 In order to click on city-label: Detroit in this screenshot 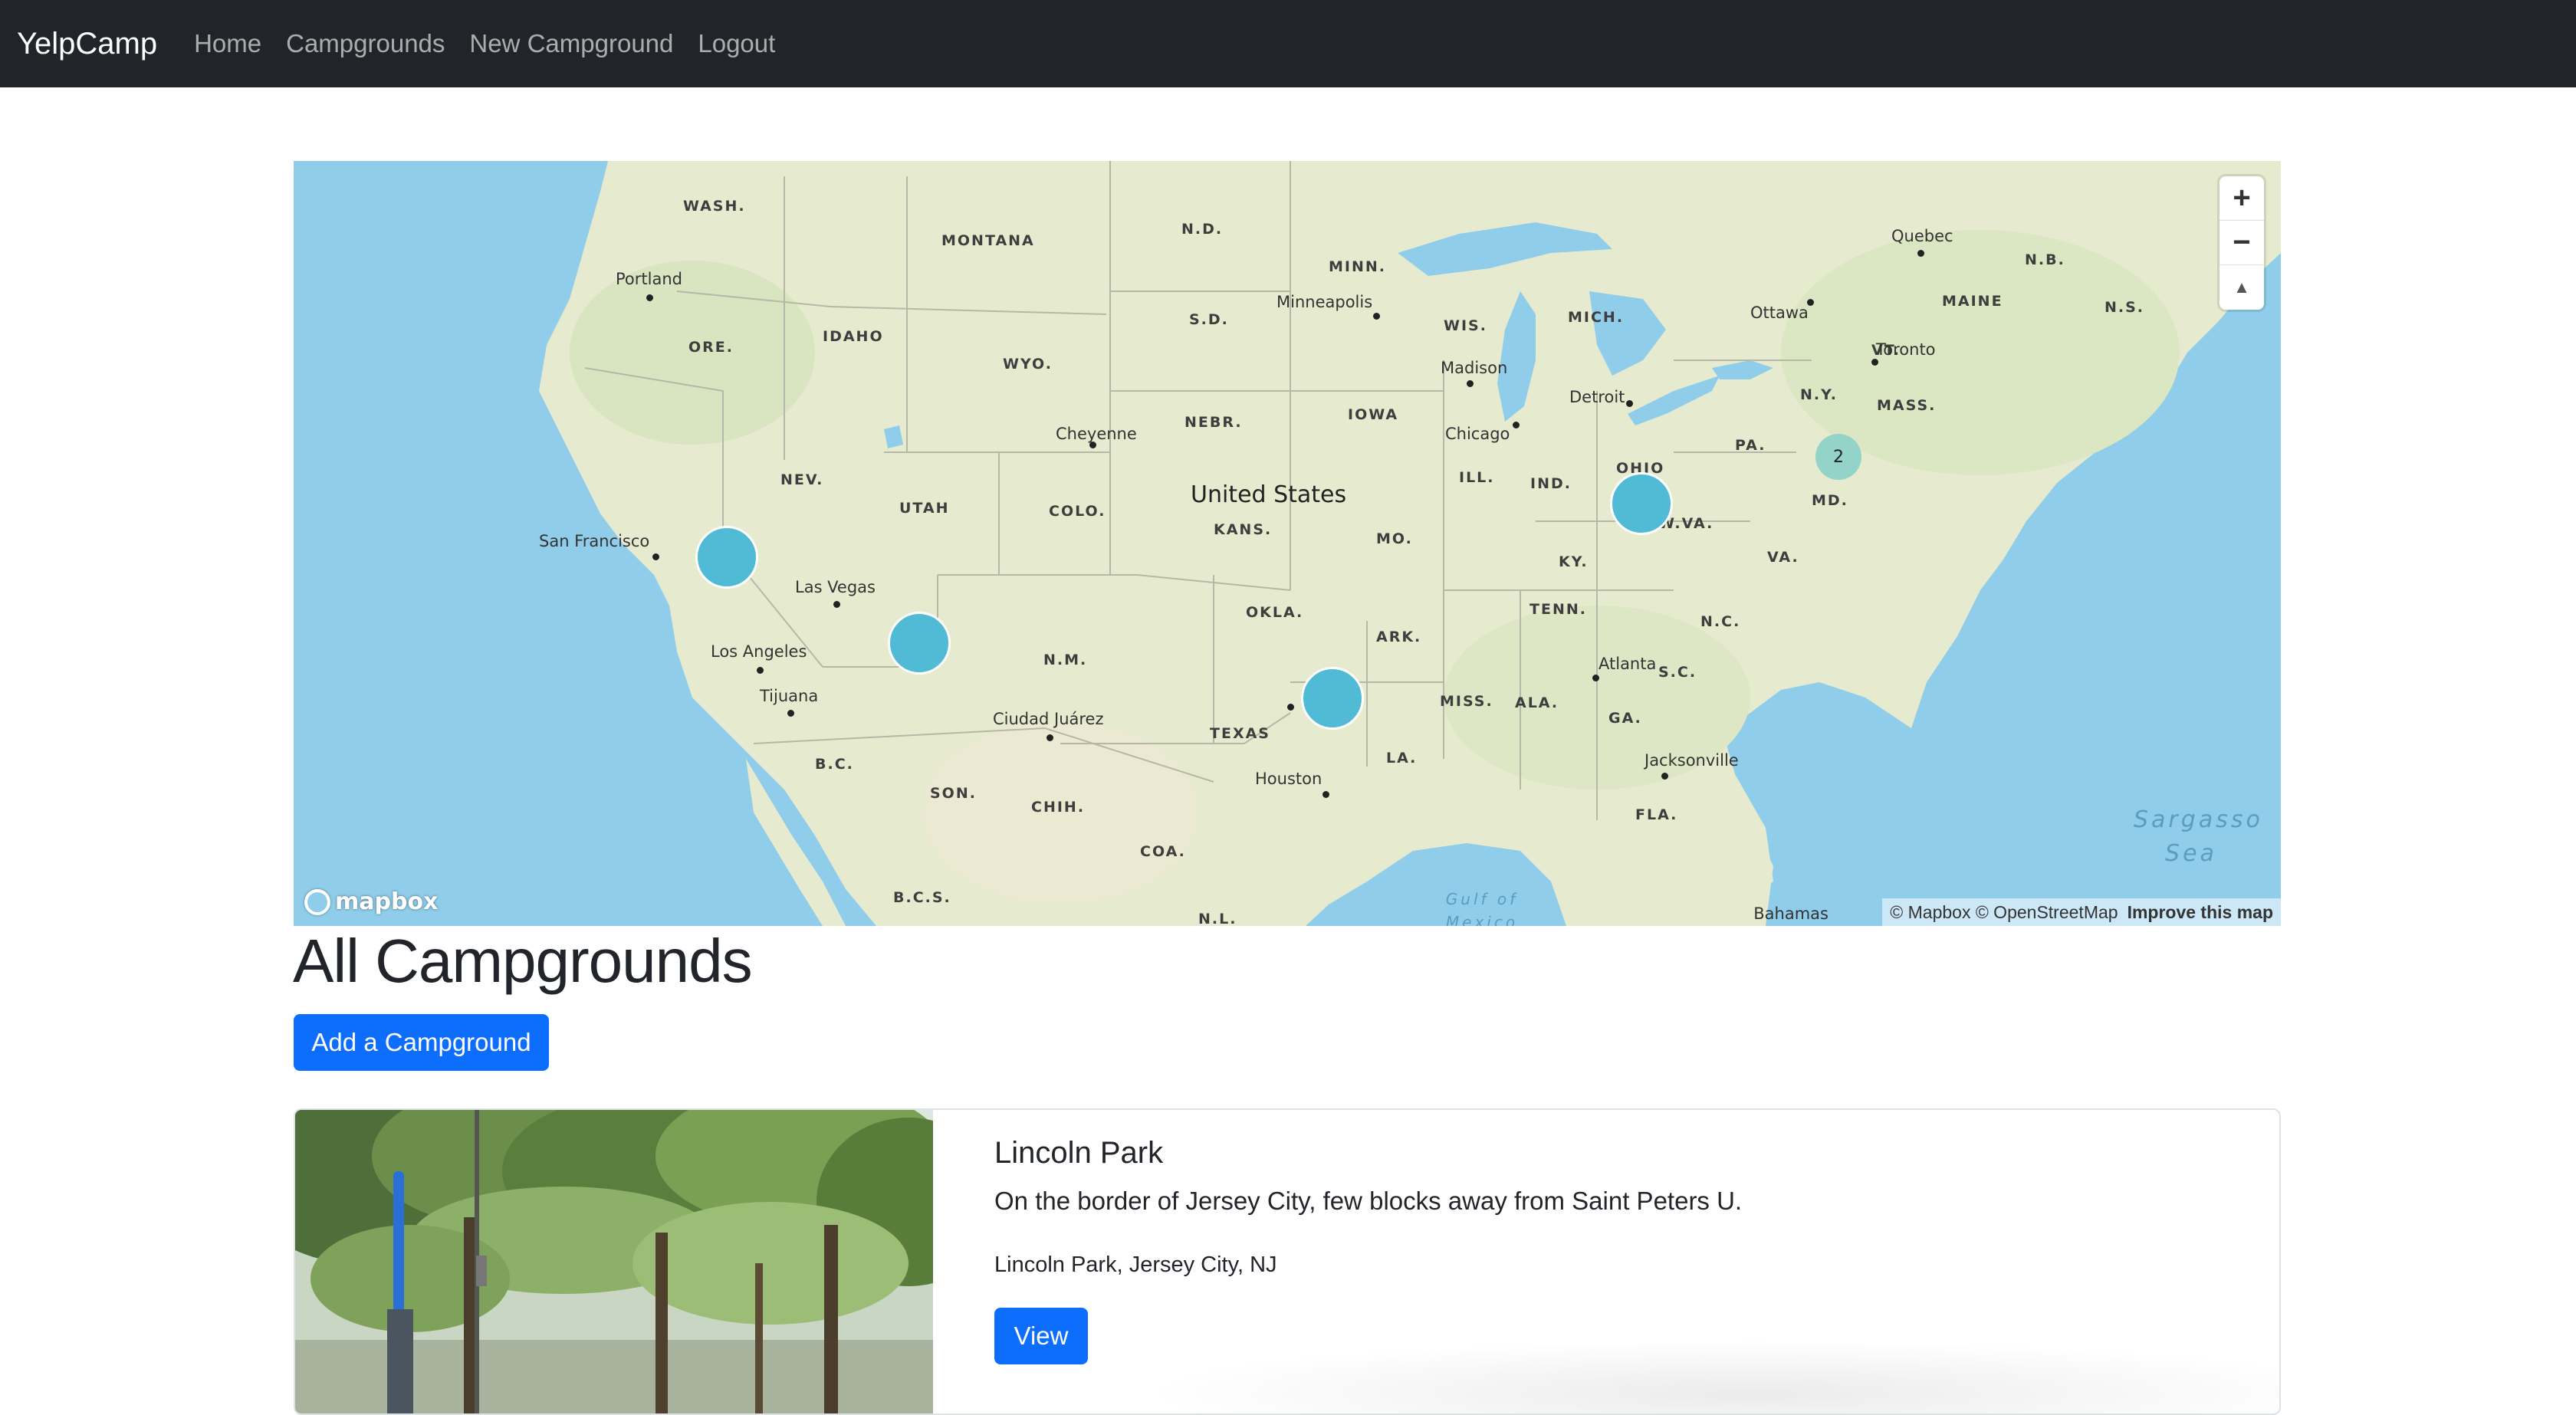, I will do `click(1597, 397)`.